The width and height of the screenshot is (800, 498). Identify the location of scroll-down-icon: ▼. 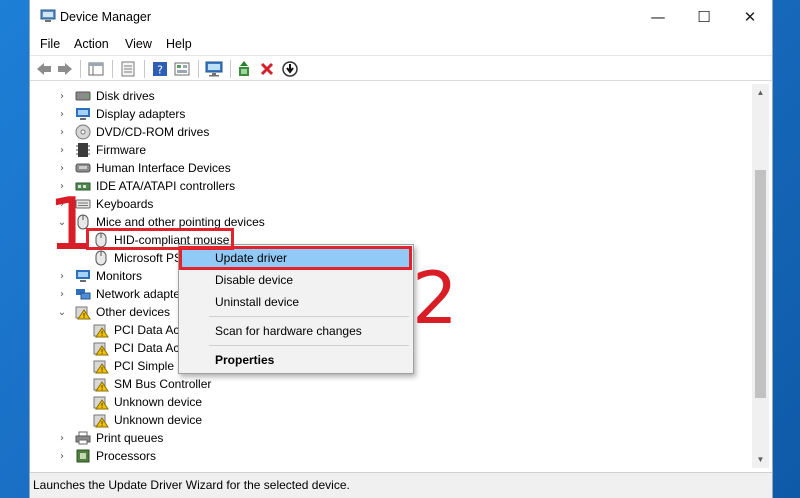
(760, 459).